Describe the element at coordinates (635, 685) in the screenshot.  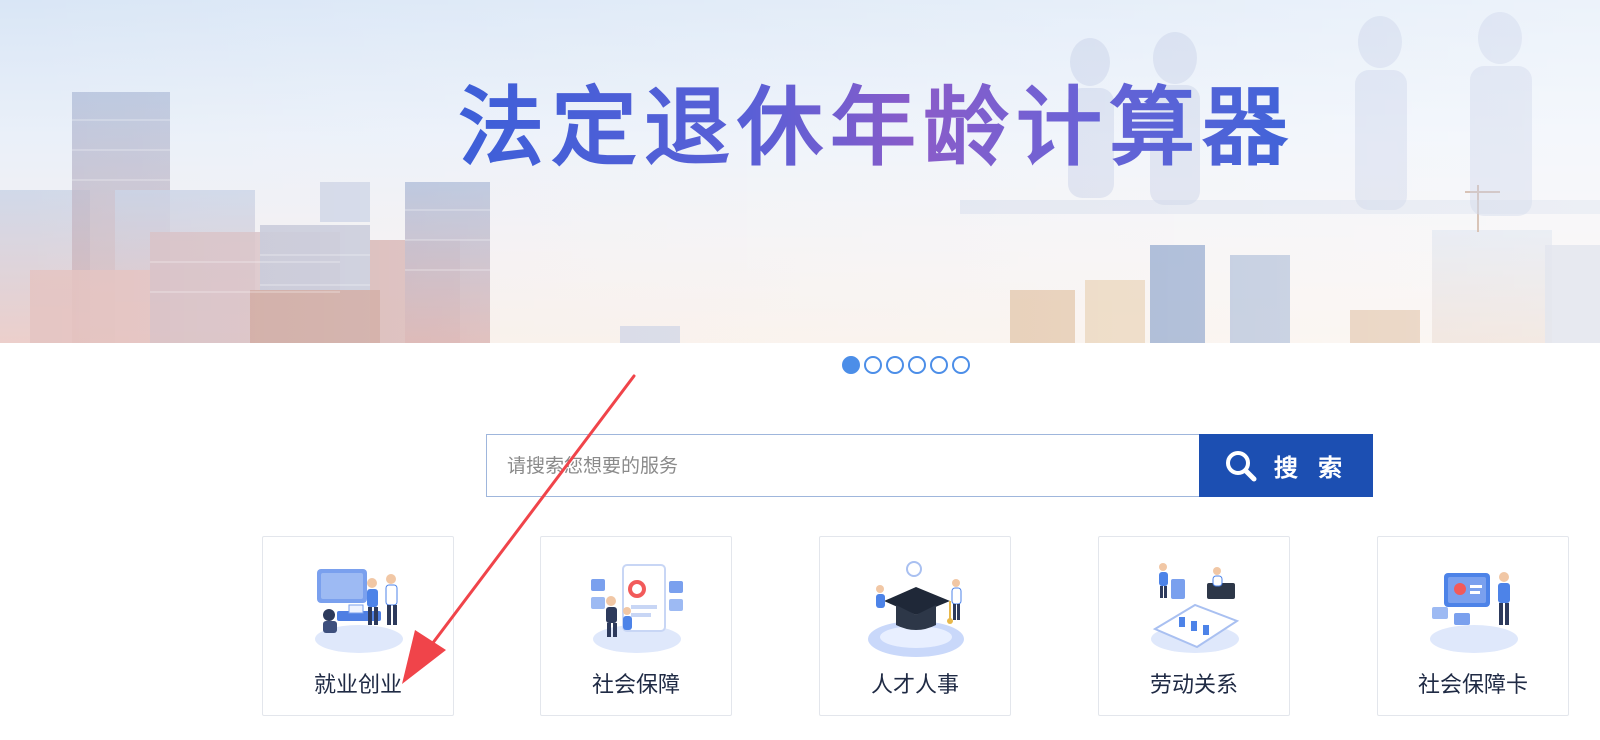
I see `service-label: 社会保障` at that location.